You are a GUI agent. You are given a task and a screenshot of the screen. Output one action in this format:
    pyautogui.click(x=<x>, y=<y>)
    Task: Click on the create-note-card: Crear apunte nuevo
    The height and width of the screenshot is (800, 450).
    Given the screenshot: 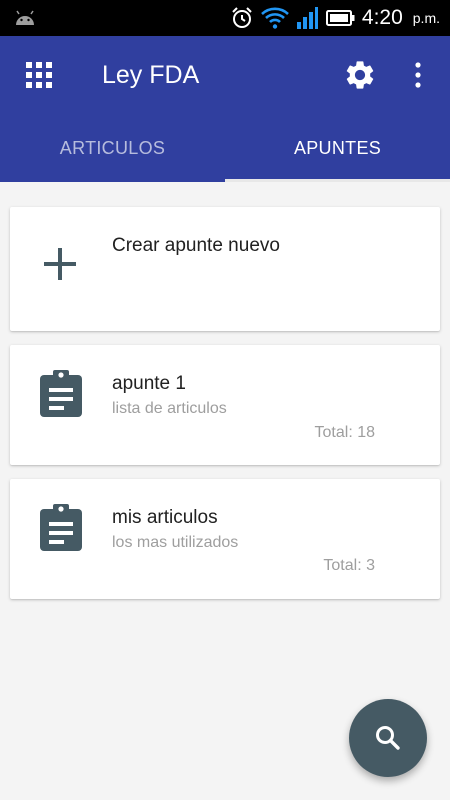 What is the action you would take?
    pyautogui.click(x=225, y=269)
    